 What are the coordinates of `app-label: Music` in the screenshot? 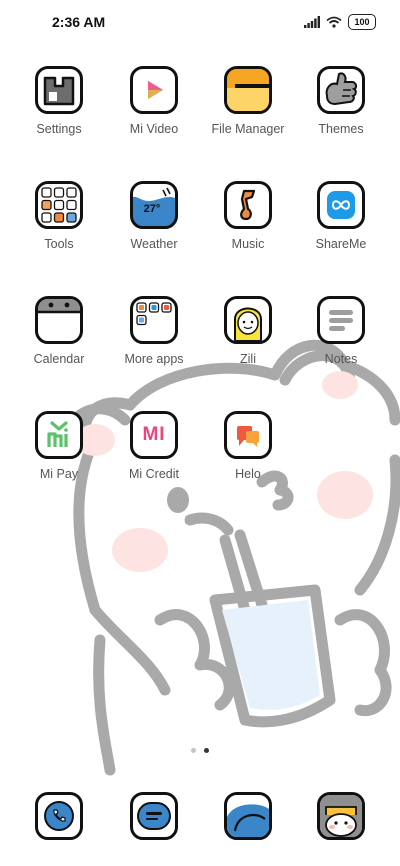 It's located at (248, 244).